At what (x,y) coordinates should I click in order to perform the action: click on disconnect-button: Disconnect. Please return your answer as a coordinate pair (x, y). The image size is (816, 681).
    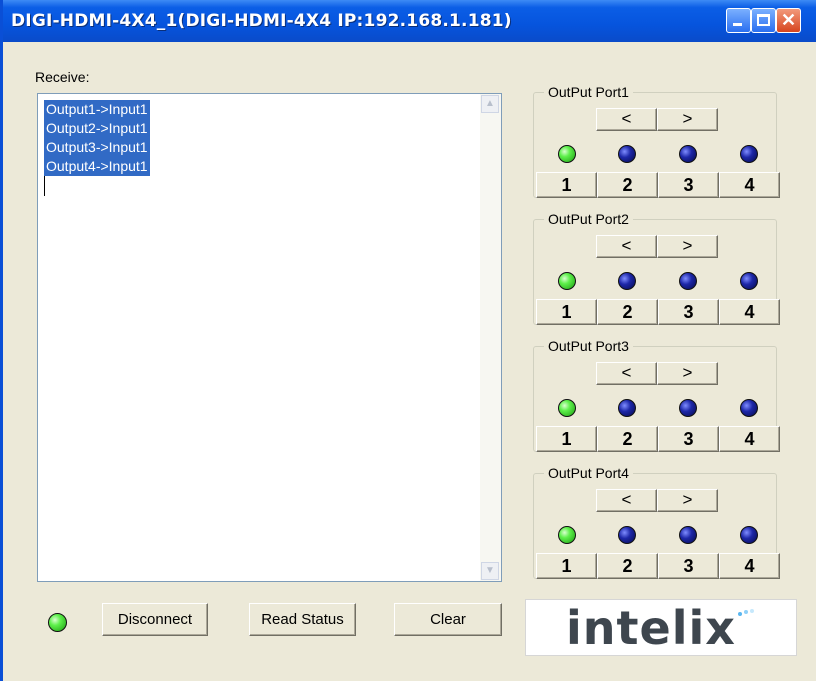
    Looking at the image, I should click on (155, 619).